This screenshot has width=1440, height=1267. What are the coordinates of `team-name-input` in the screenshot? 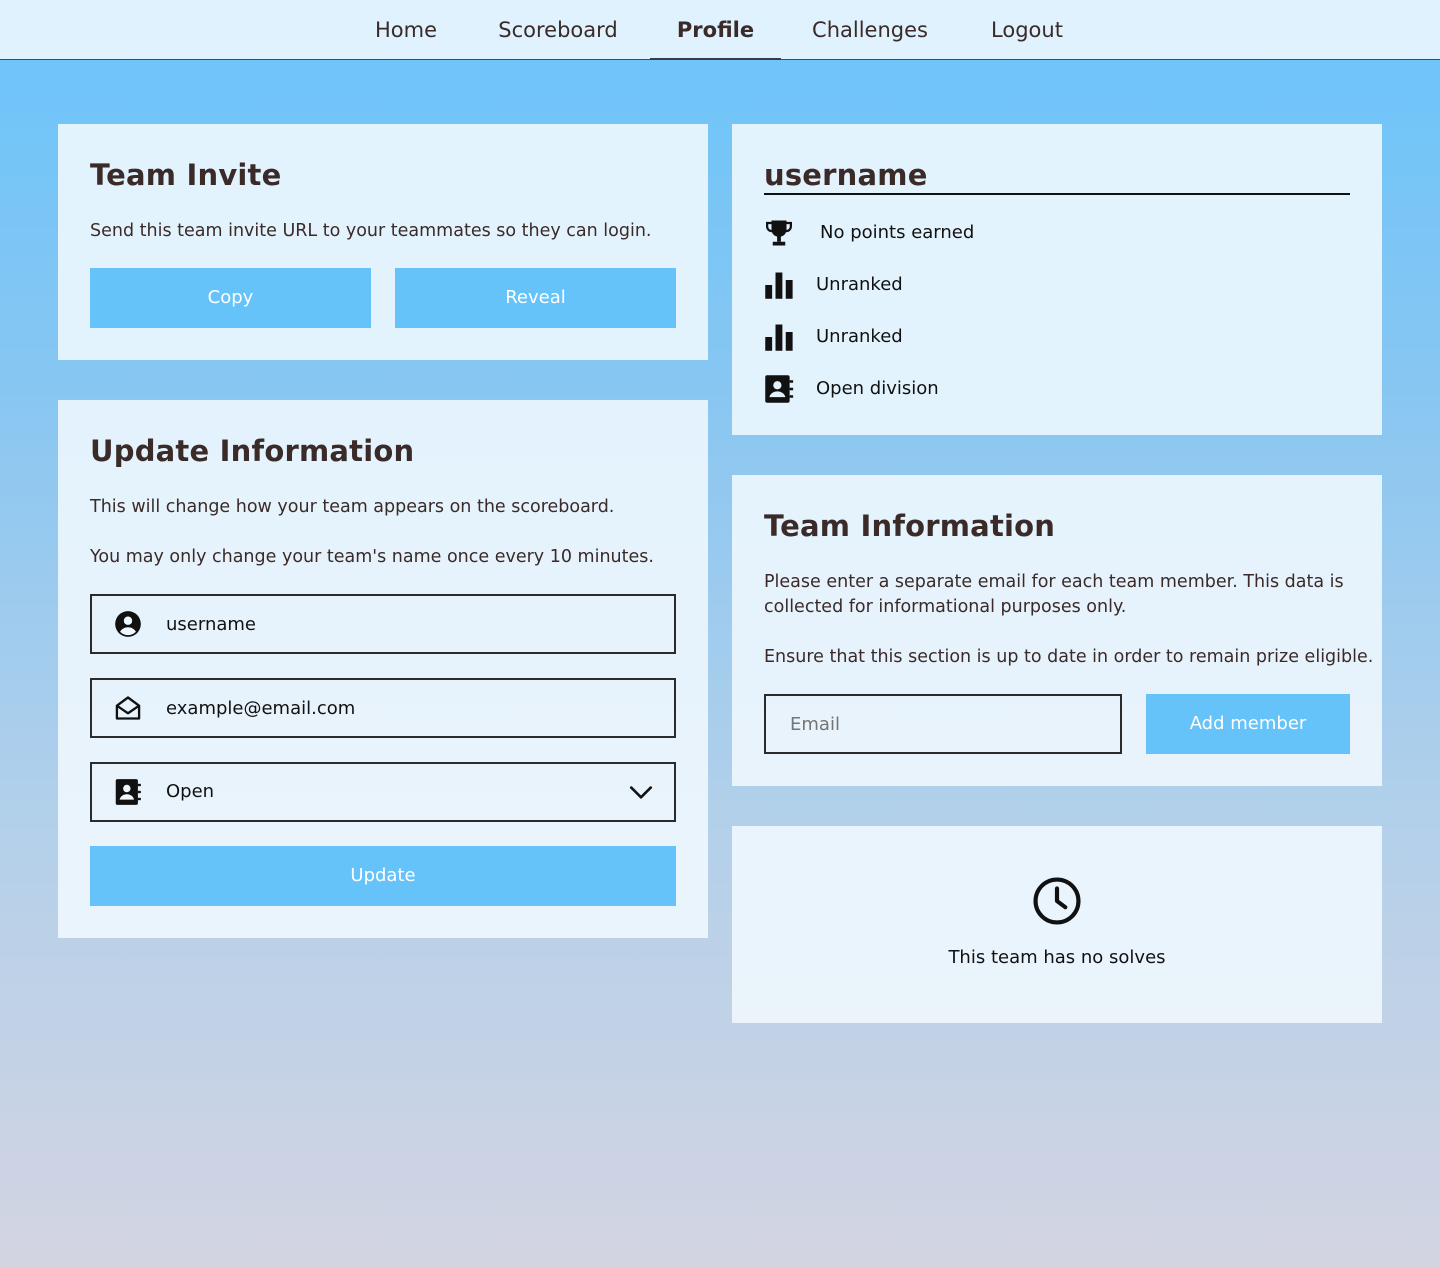 It's located at (406, 624).